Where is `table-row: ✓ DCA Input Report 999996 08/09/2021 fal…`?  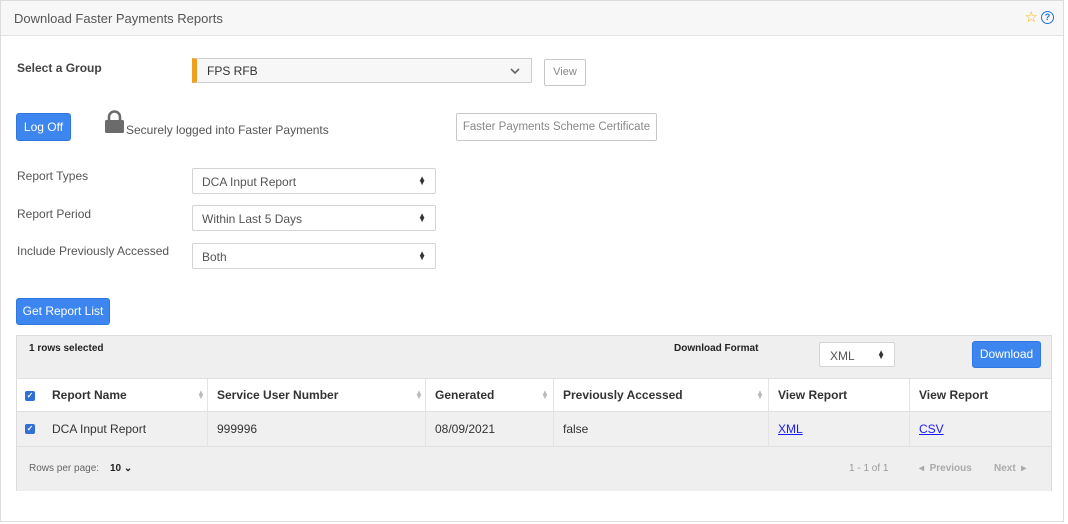 table-row: ✓ DCA Input Report 999996 08/09/2021 fal… is located at coordinates (534, 429).